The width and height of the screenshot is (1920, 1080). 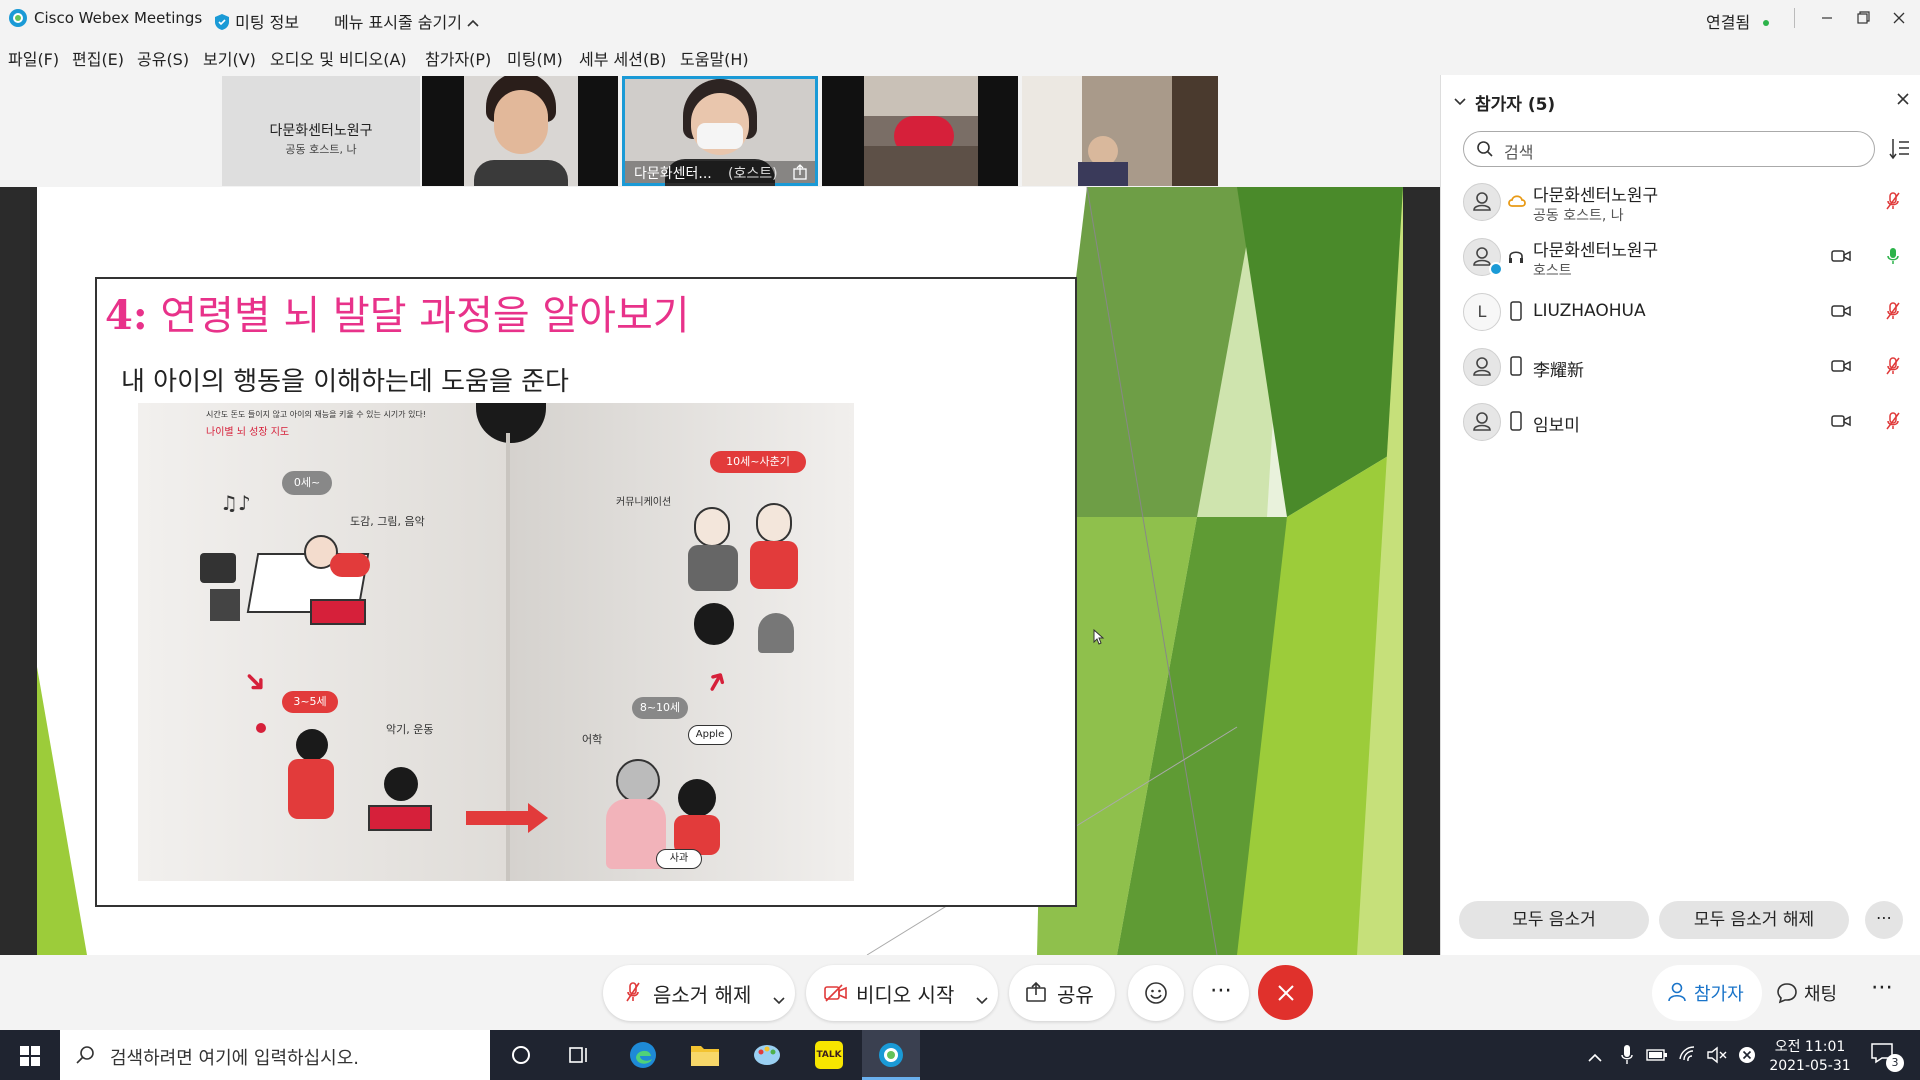 I want to click on video-tile-host: 다문화센터... (호스트), so click(x=720, y=131).